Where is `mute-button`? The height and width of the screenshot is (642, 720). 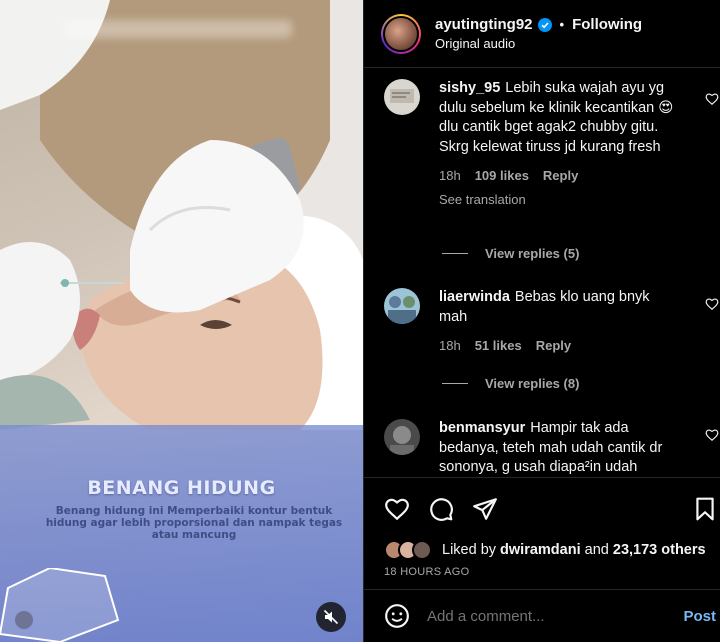
mute-button is located at coordinates (331, 617).